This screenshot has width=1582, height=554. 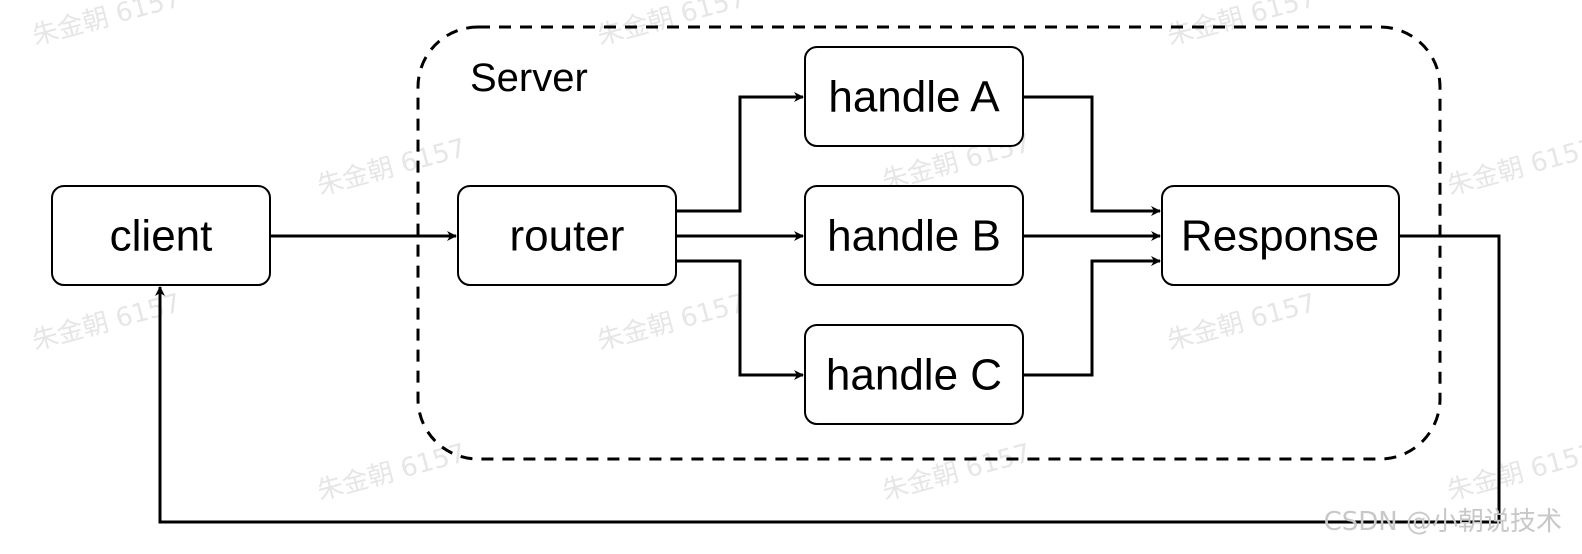 I want to click on node-client-label: client, so click(x=161, y=236).